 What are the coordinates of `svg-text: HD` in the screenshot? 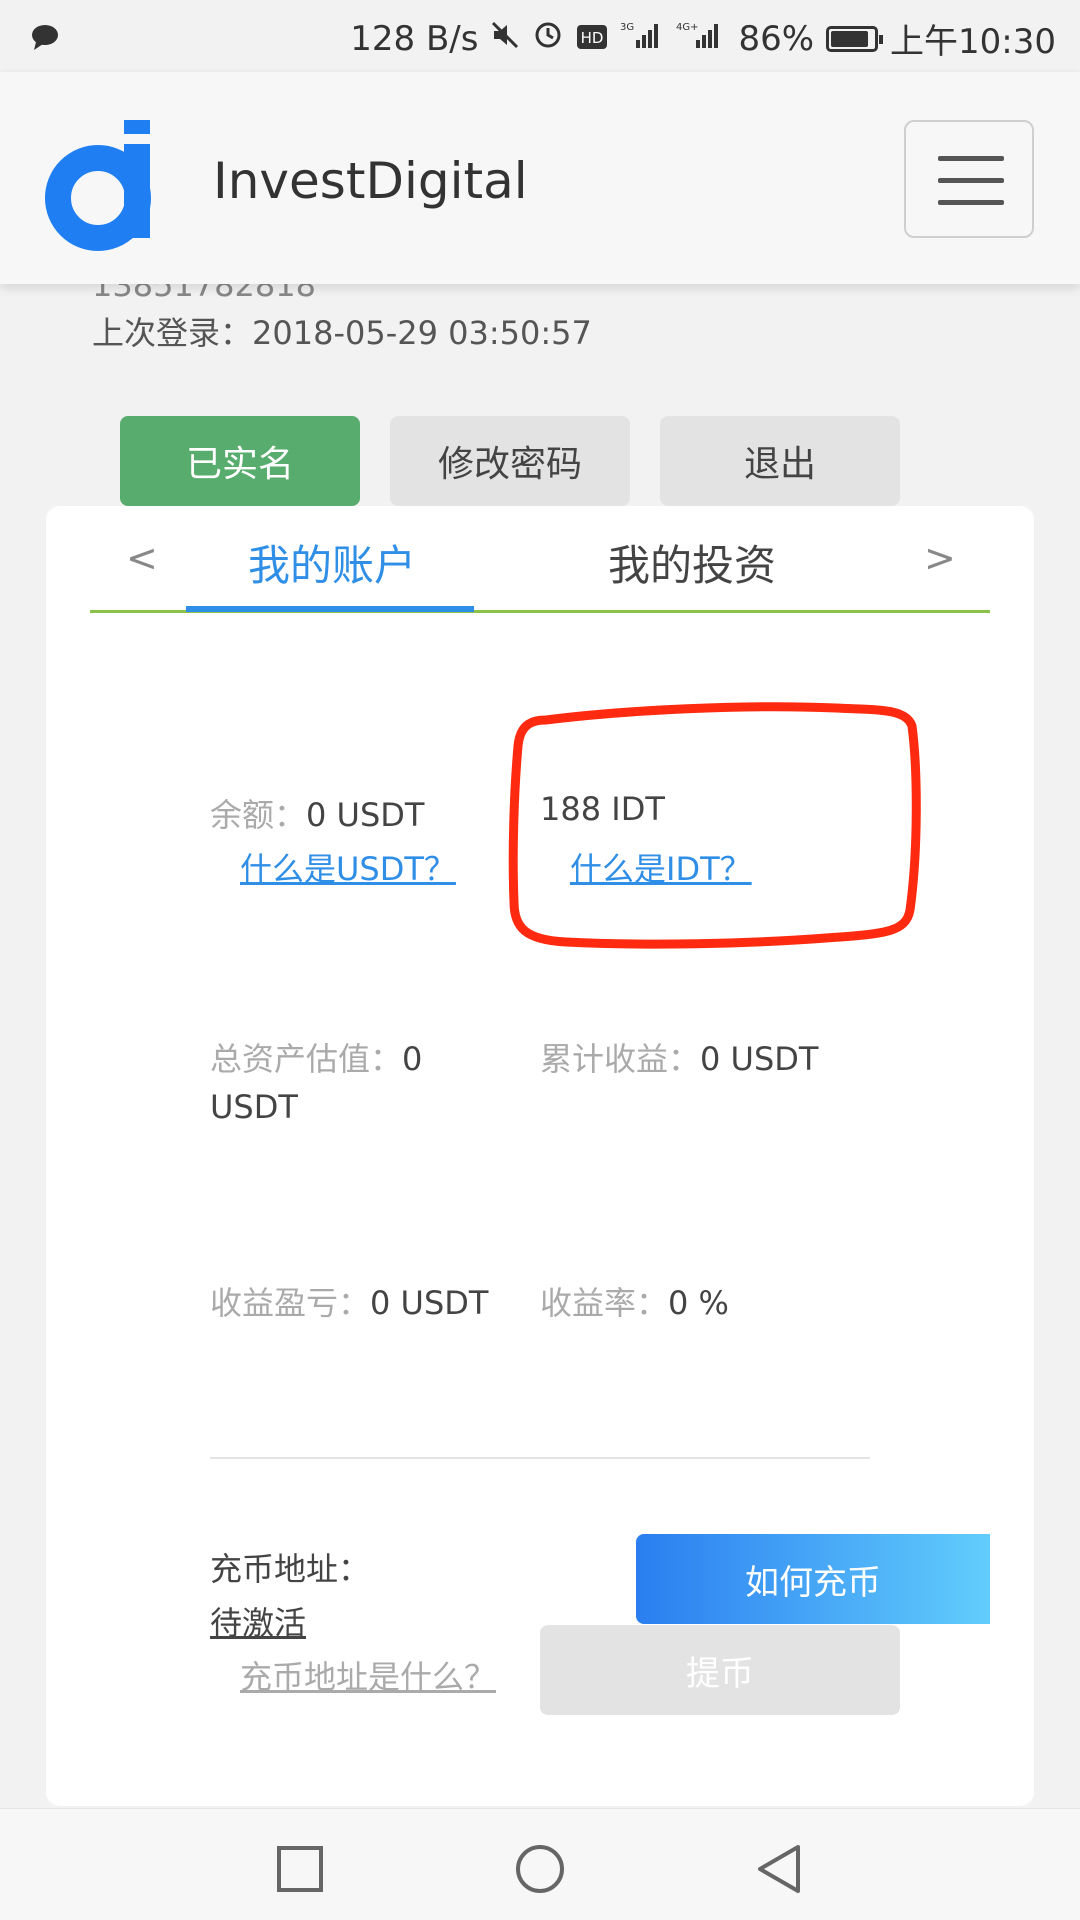 It's located at (592, 38).